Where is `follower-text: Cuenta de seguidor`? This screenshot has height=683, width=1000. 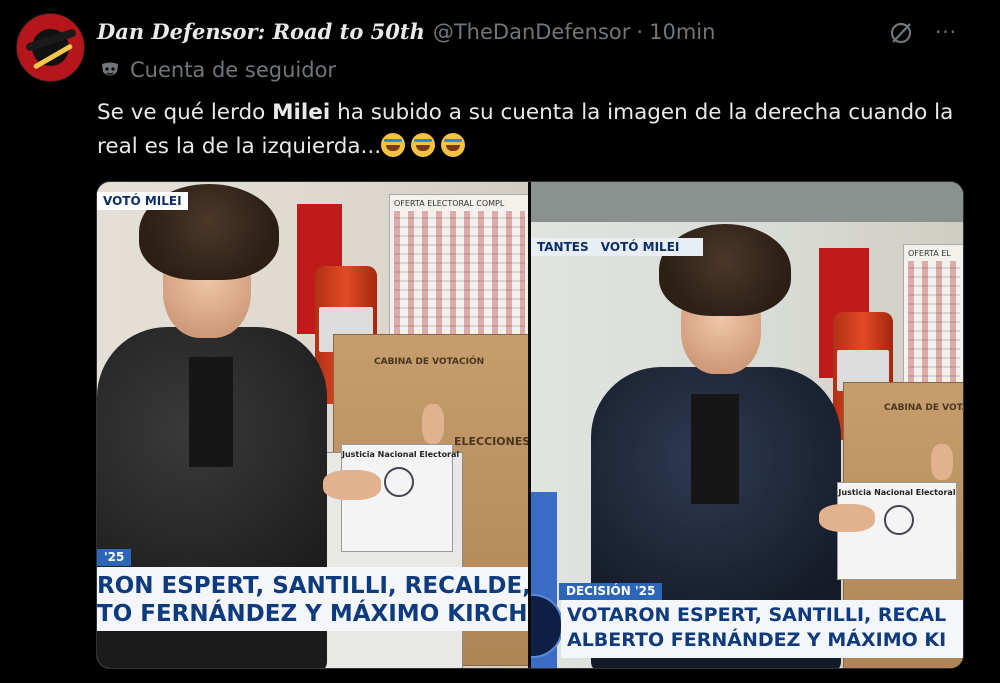 follower-text: Cuenta de seguidor is located at coordinates (233, 70).